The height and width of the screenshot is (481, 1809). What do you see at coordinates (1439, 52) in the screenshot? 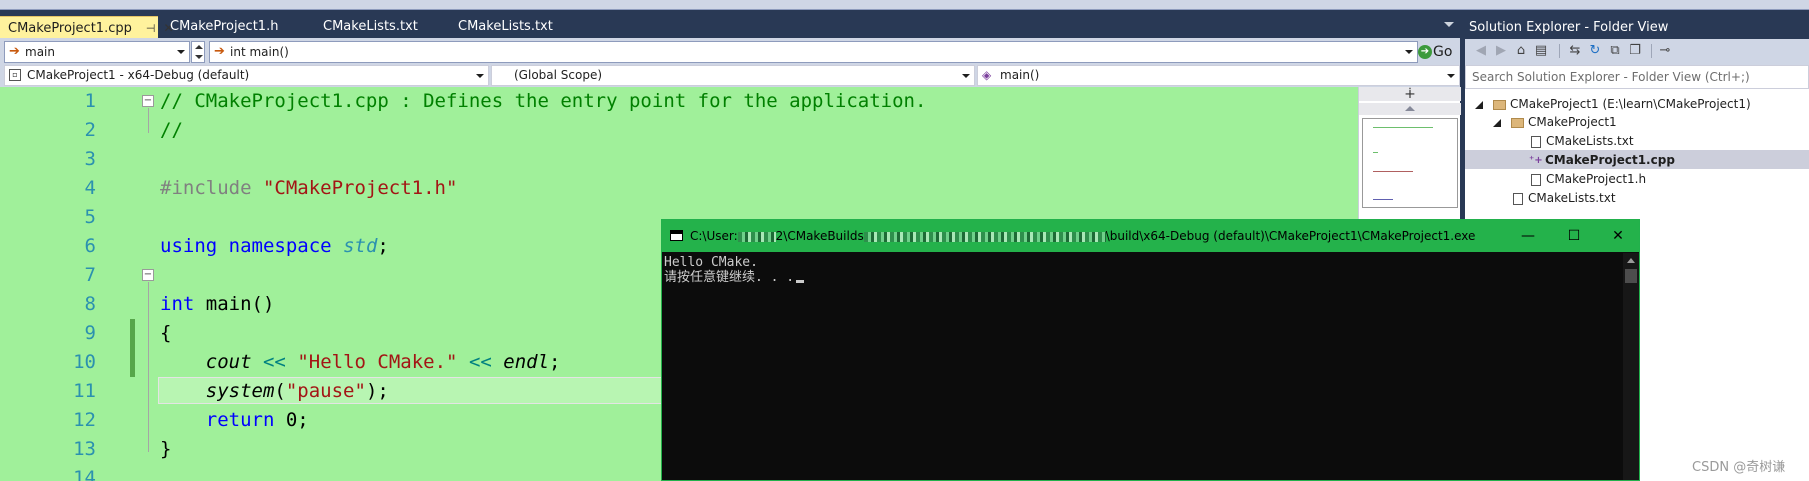
I see `go-button: ➔ Go` at bounding box center [1439, 52].